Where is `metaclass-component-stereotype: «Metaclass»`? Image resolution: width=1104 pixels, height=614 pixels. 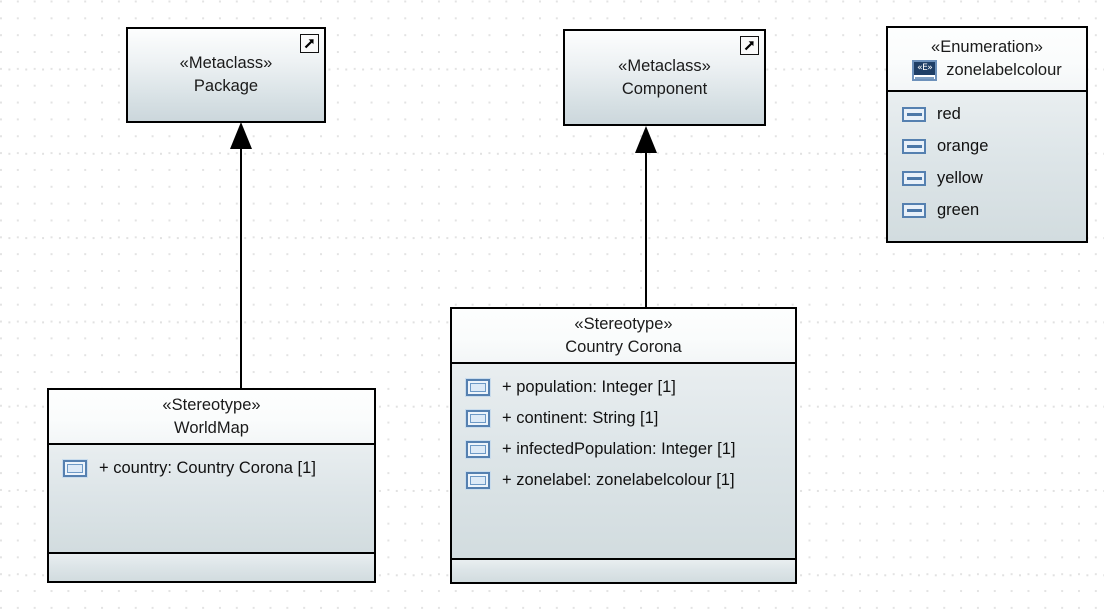
metaclass-component-stereotype: «Metaclass» is located at coordinates (664, 65).